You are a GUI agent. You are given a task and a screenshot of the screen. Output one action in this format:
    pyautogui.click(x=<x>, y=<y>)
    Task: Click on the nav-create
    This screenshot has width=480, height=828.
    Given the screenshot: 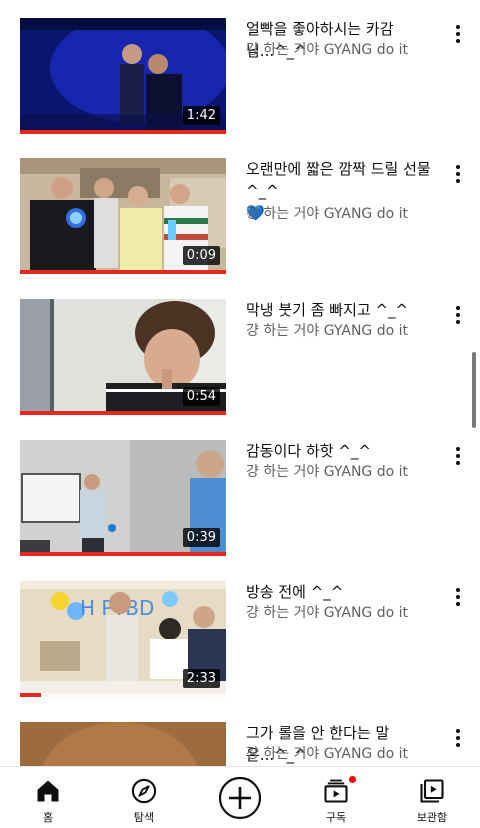 What is the action you would take?
    pyautogui.click(x=240, y=797)
    